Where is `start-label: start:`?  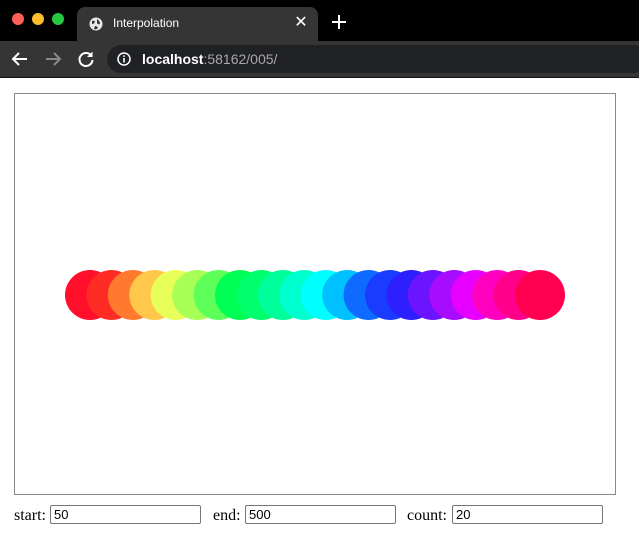
start-label: start: is located at coordinates (30, 515).